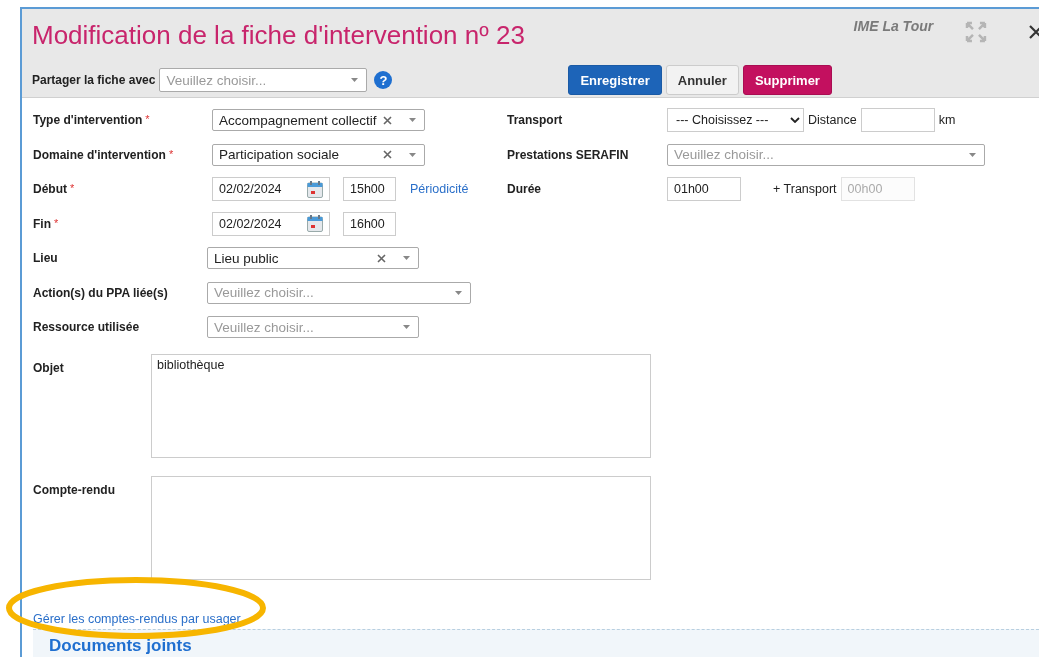 The image size is (1039, 657). What do you see at coordinates (439, 189) in the screenshot?
I see `periodicity-link: Périodicité` at bounding box center [439, 189].